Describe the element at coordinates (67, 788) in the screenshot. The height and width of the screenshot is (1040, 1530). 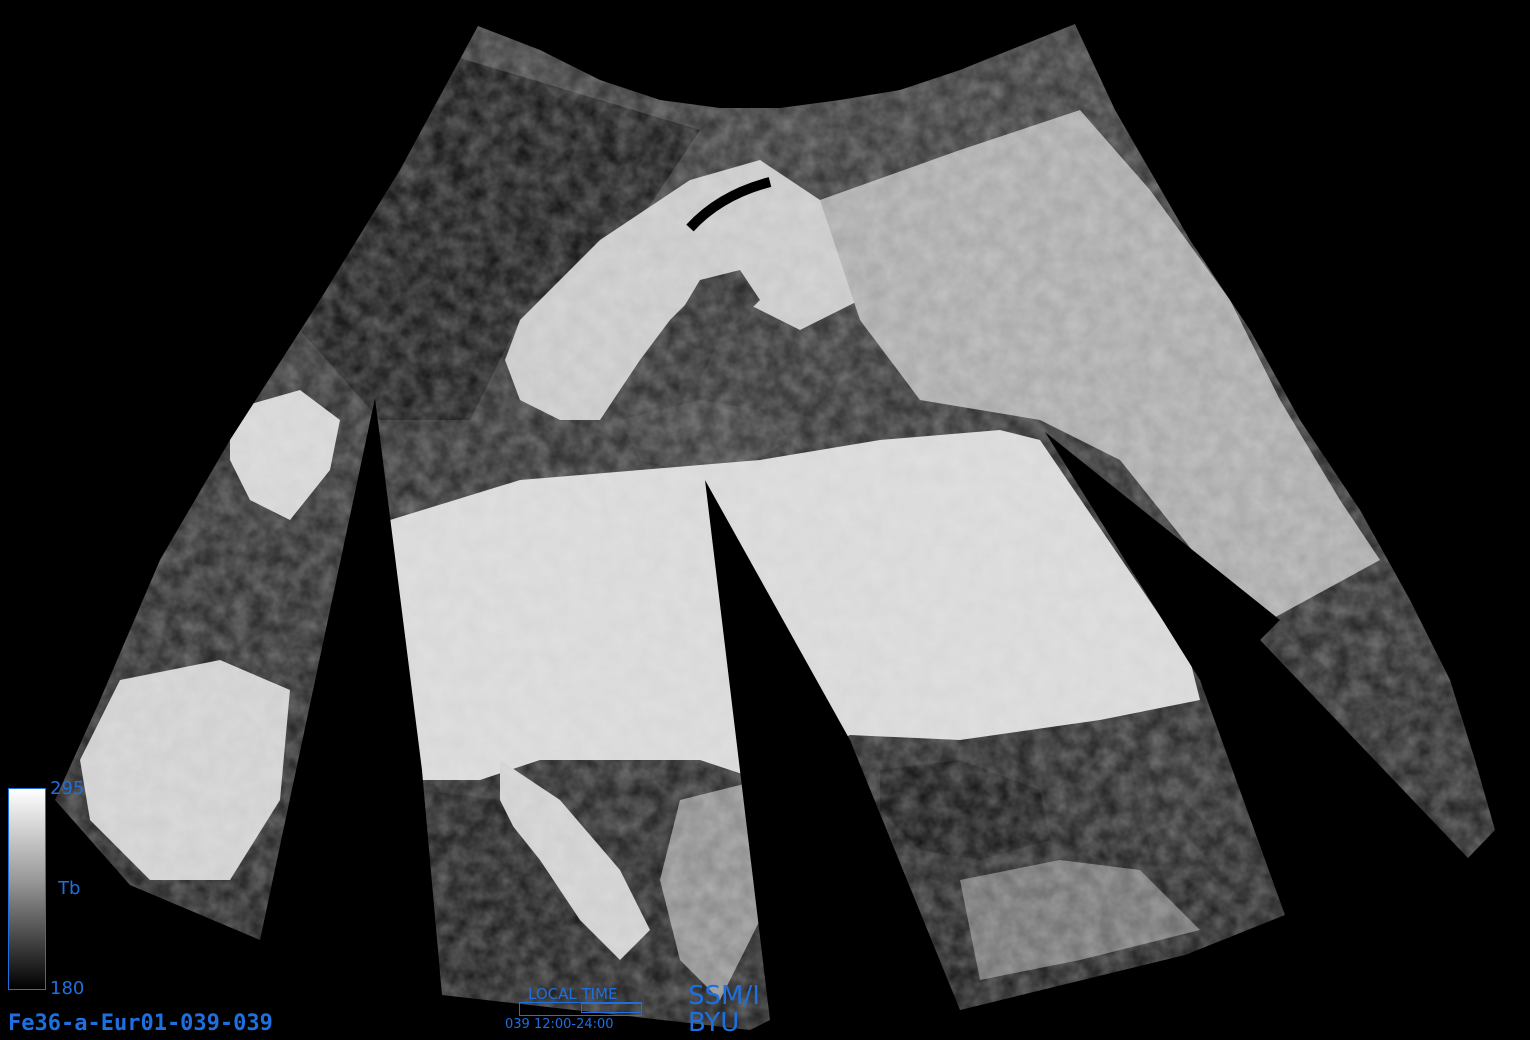
I see `colorbar-max-label: 295` at that location.